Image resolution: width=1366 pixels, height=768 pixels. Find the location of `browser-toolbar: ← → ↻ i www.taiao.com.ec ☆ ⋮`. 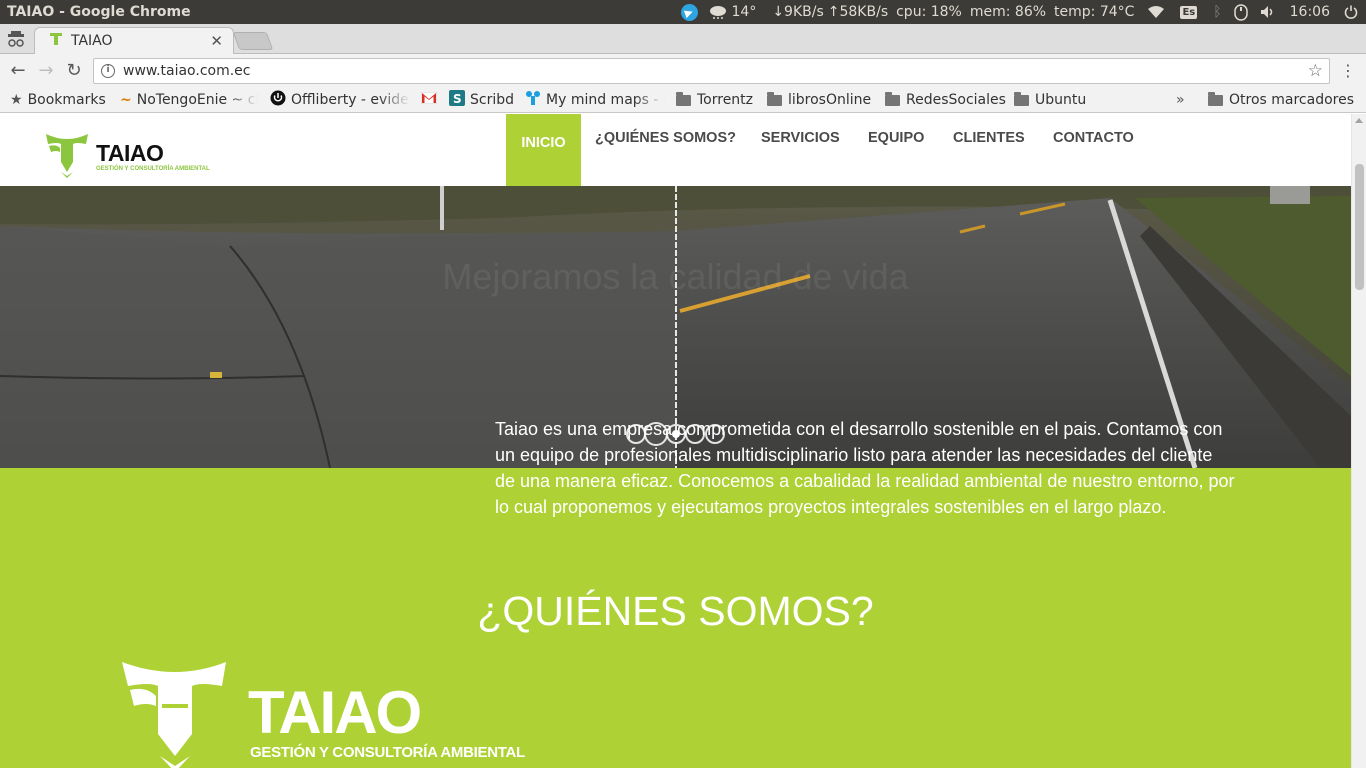

browser-toolbar: ← → ↻ i www.taiao.com.ec ☆ ⋮ is located at coordinates (683, 71).